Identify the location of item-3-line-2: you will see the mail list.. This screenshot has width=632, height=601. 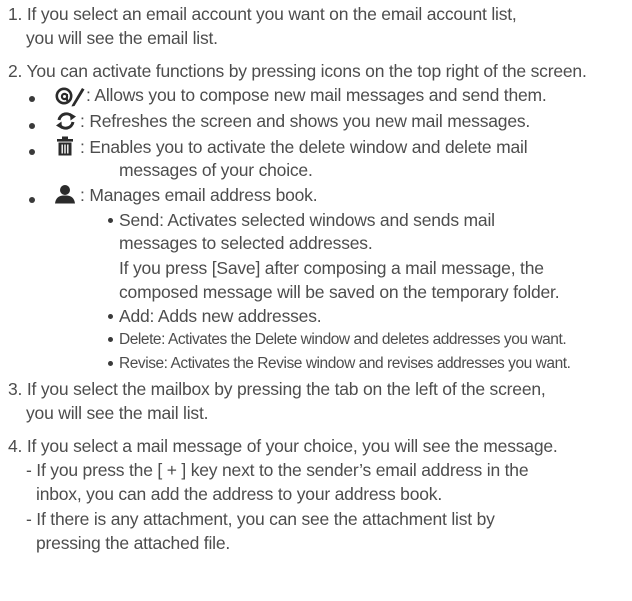
(117, 413).